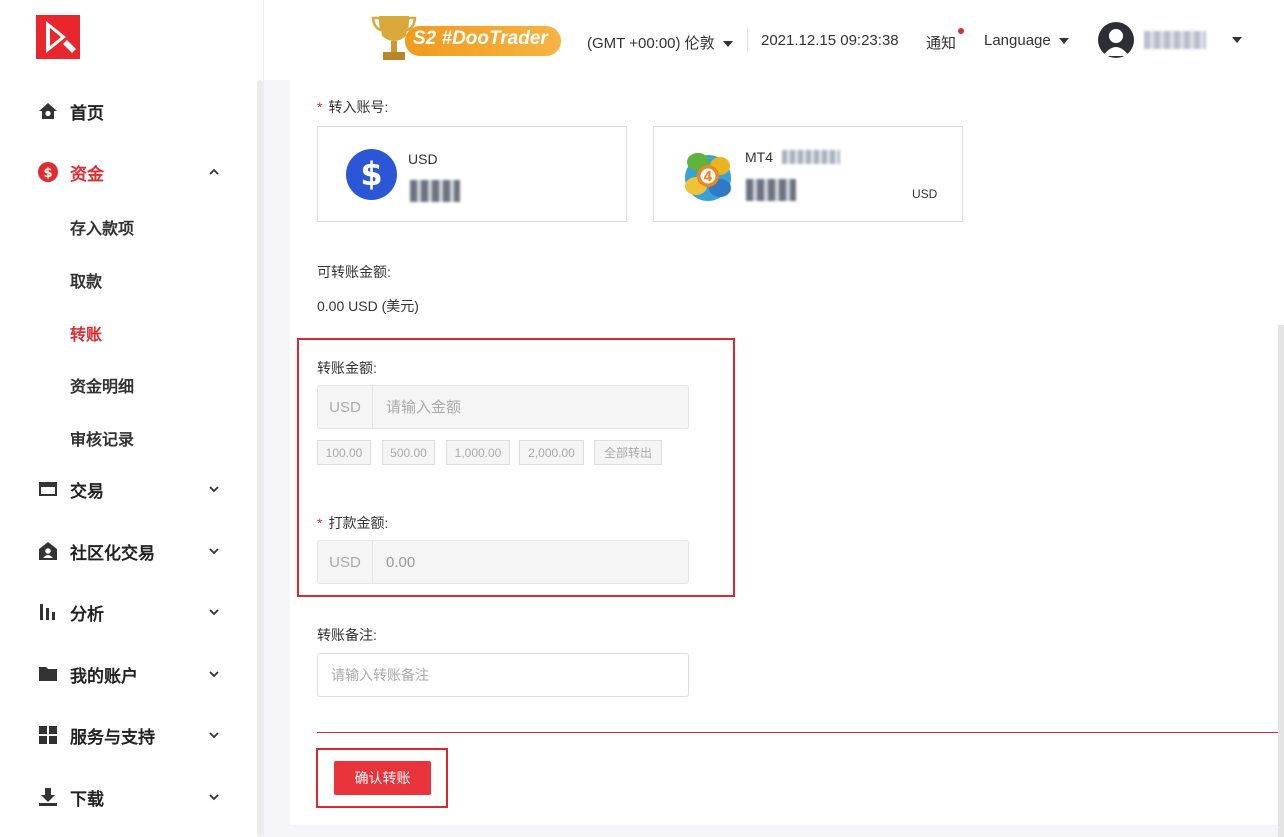  What do you see at coordinates (112, 553) in the screenshot?
I see `sidebar-item-label: 社区化交易` at bounding box center [112, 553].